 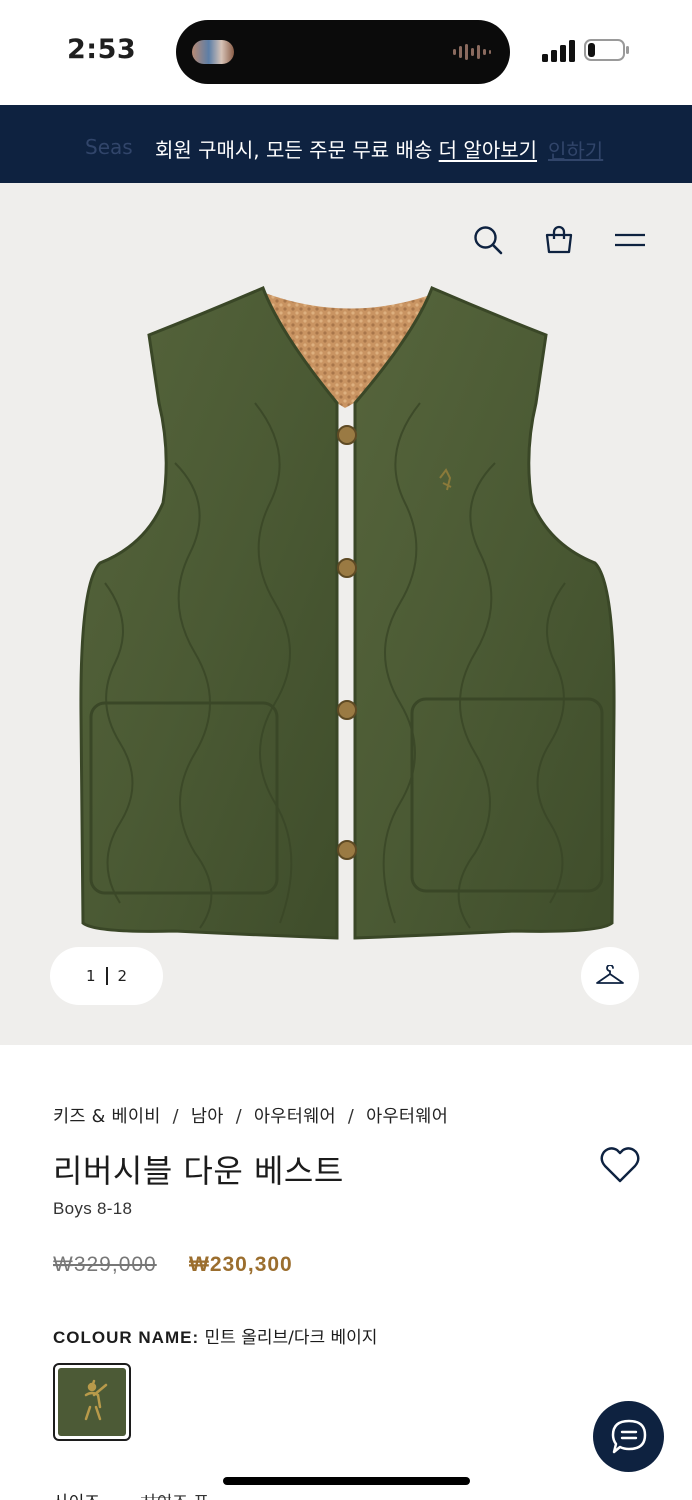 What do you see at coordinates (291, 1338) in the screenshot?
I see `colour-name-value: 민트 올리브/다크 베이지` at bounding box center [291, 1338].